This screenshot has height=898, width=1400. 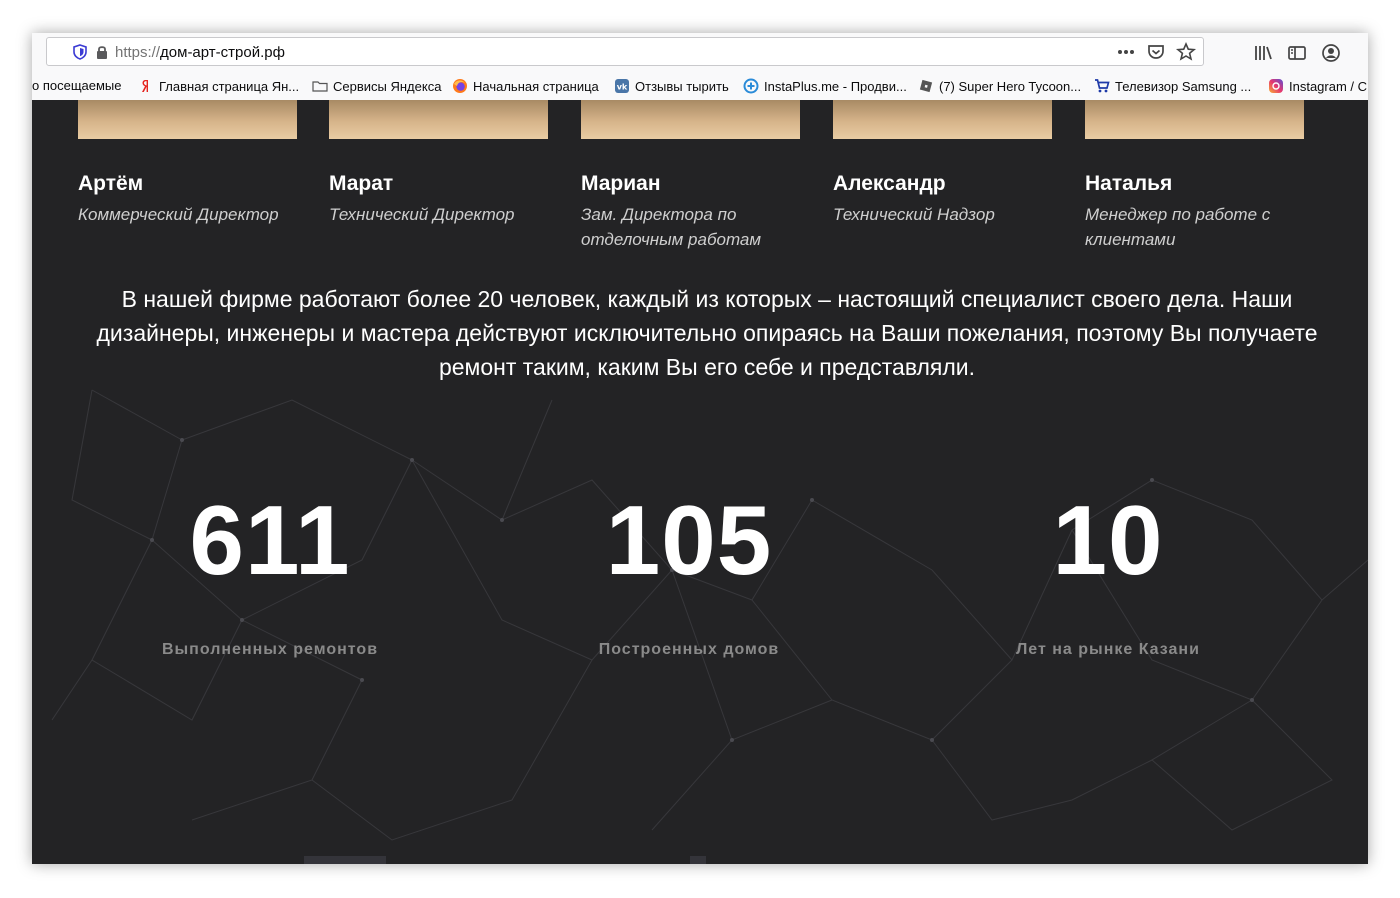 I want to click on stat-houses-label: Построенных домов, so click(x=689, y=649).